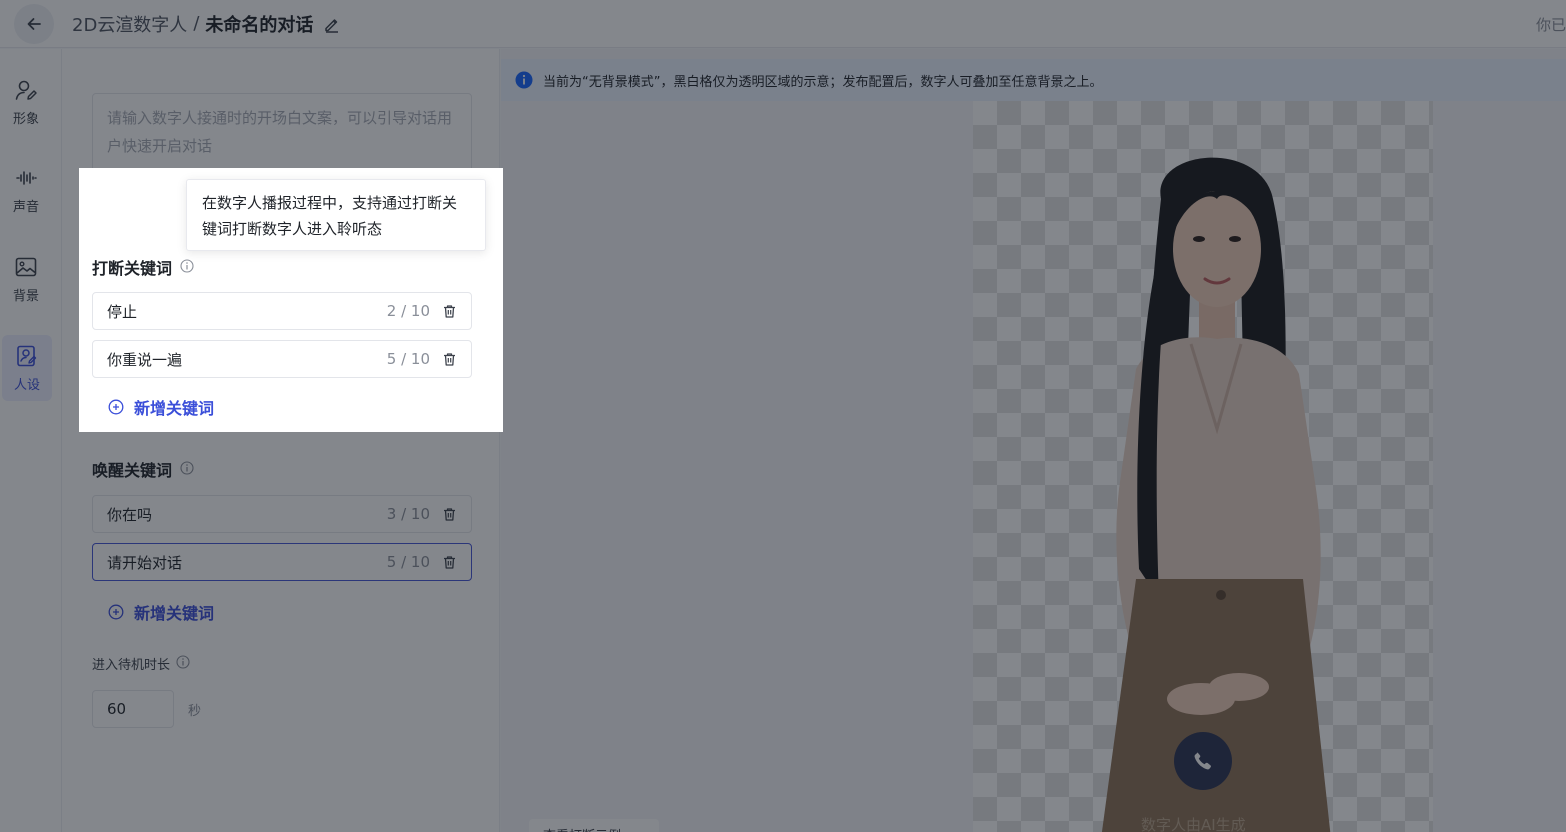 The width and height of the screenshot is (1566, 832). I want to click on waveform-icon, so click(26, 177).